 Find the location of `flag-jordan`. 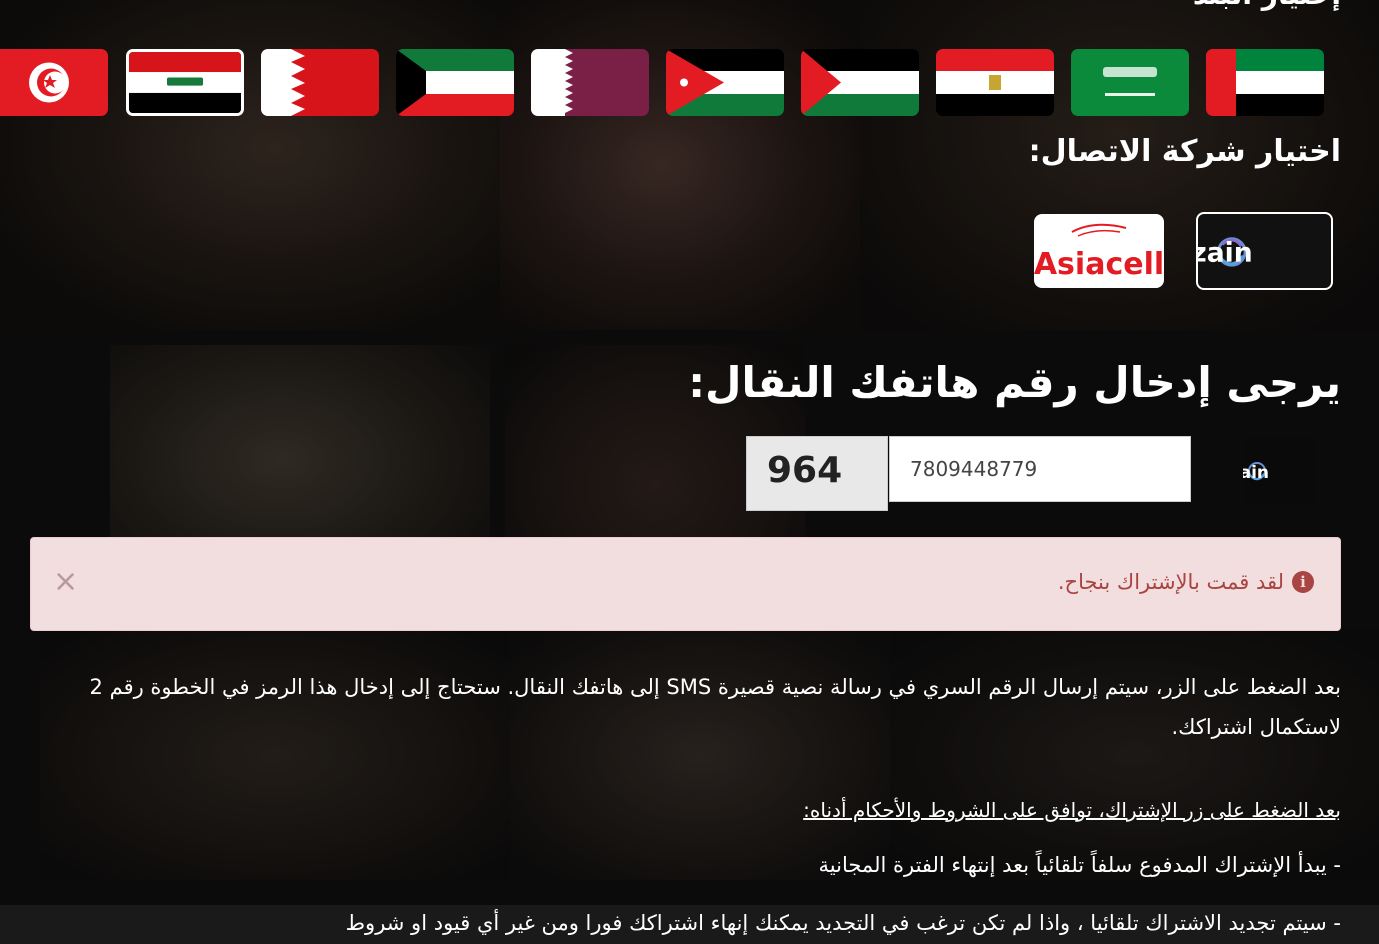

flag-jordan is located at coordinates (725, 82).